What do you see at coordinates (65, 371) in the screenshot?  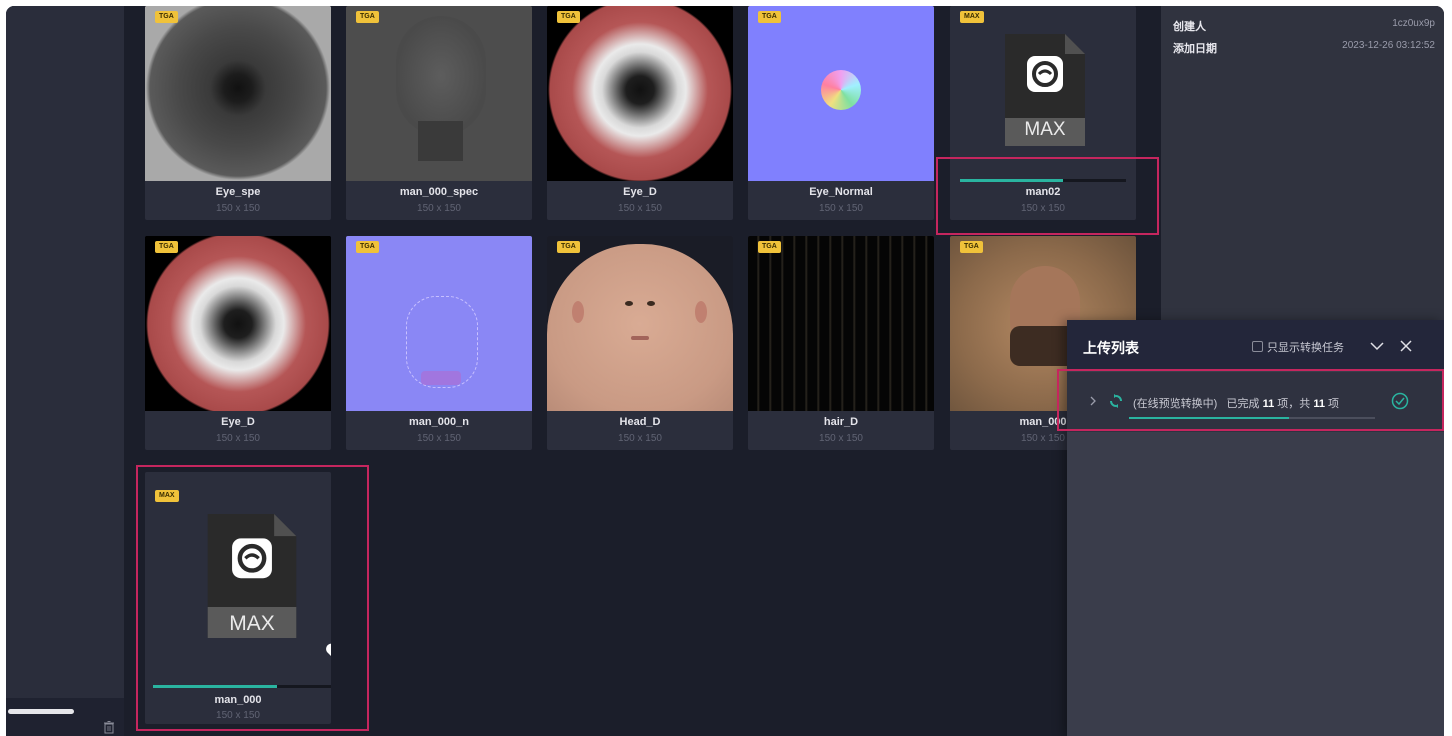 I see `left-sidebar` at bounding box center [65, 371].